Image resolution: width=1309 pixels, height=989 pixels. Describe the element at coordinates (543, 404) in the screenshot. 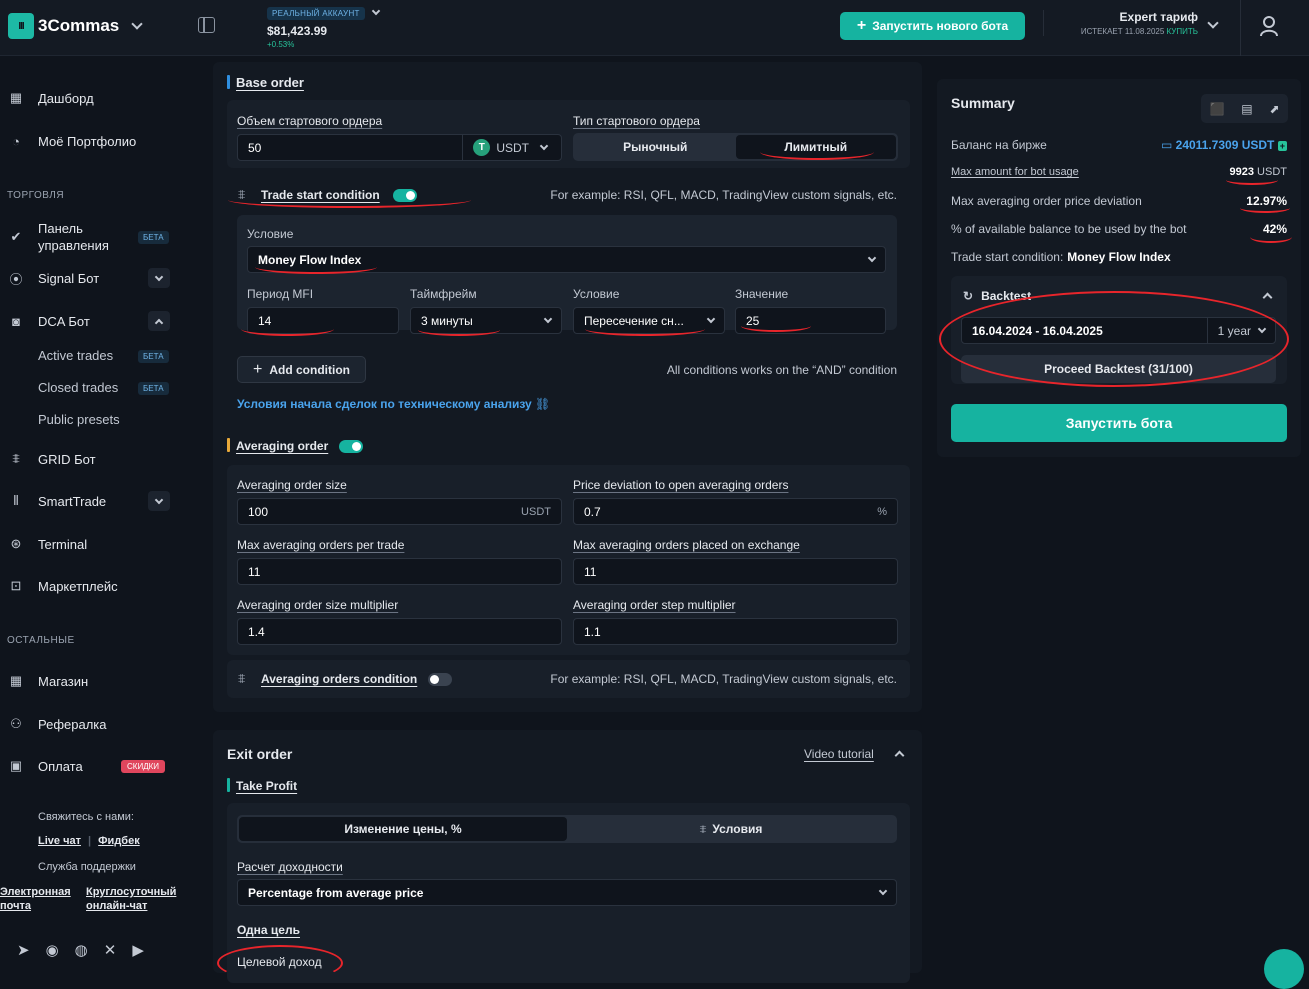

I see `link-icon: ⛓` at that location.